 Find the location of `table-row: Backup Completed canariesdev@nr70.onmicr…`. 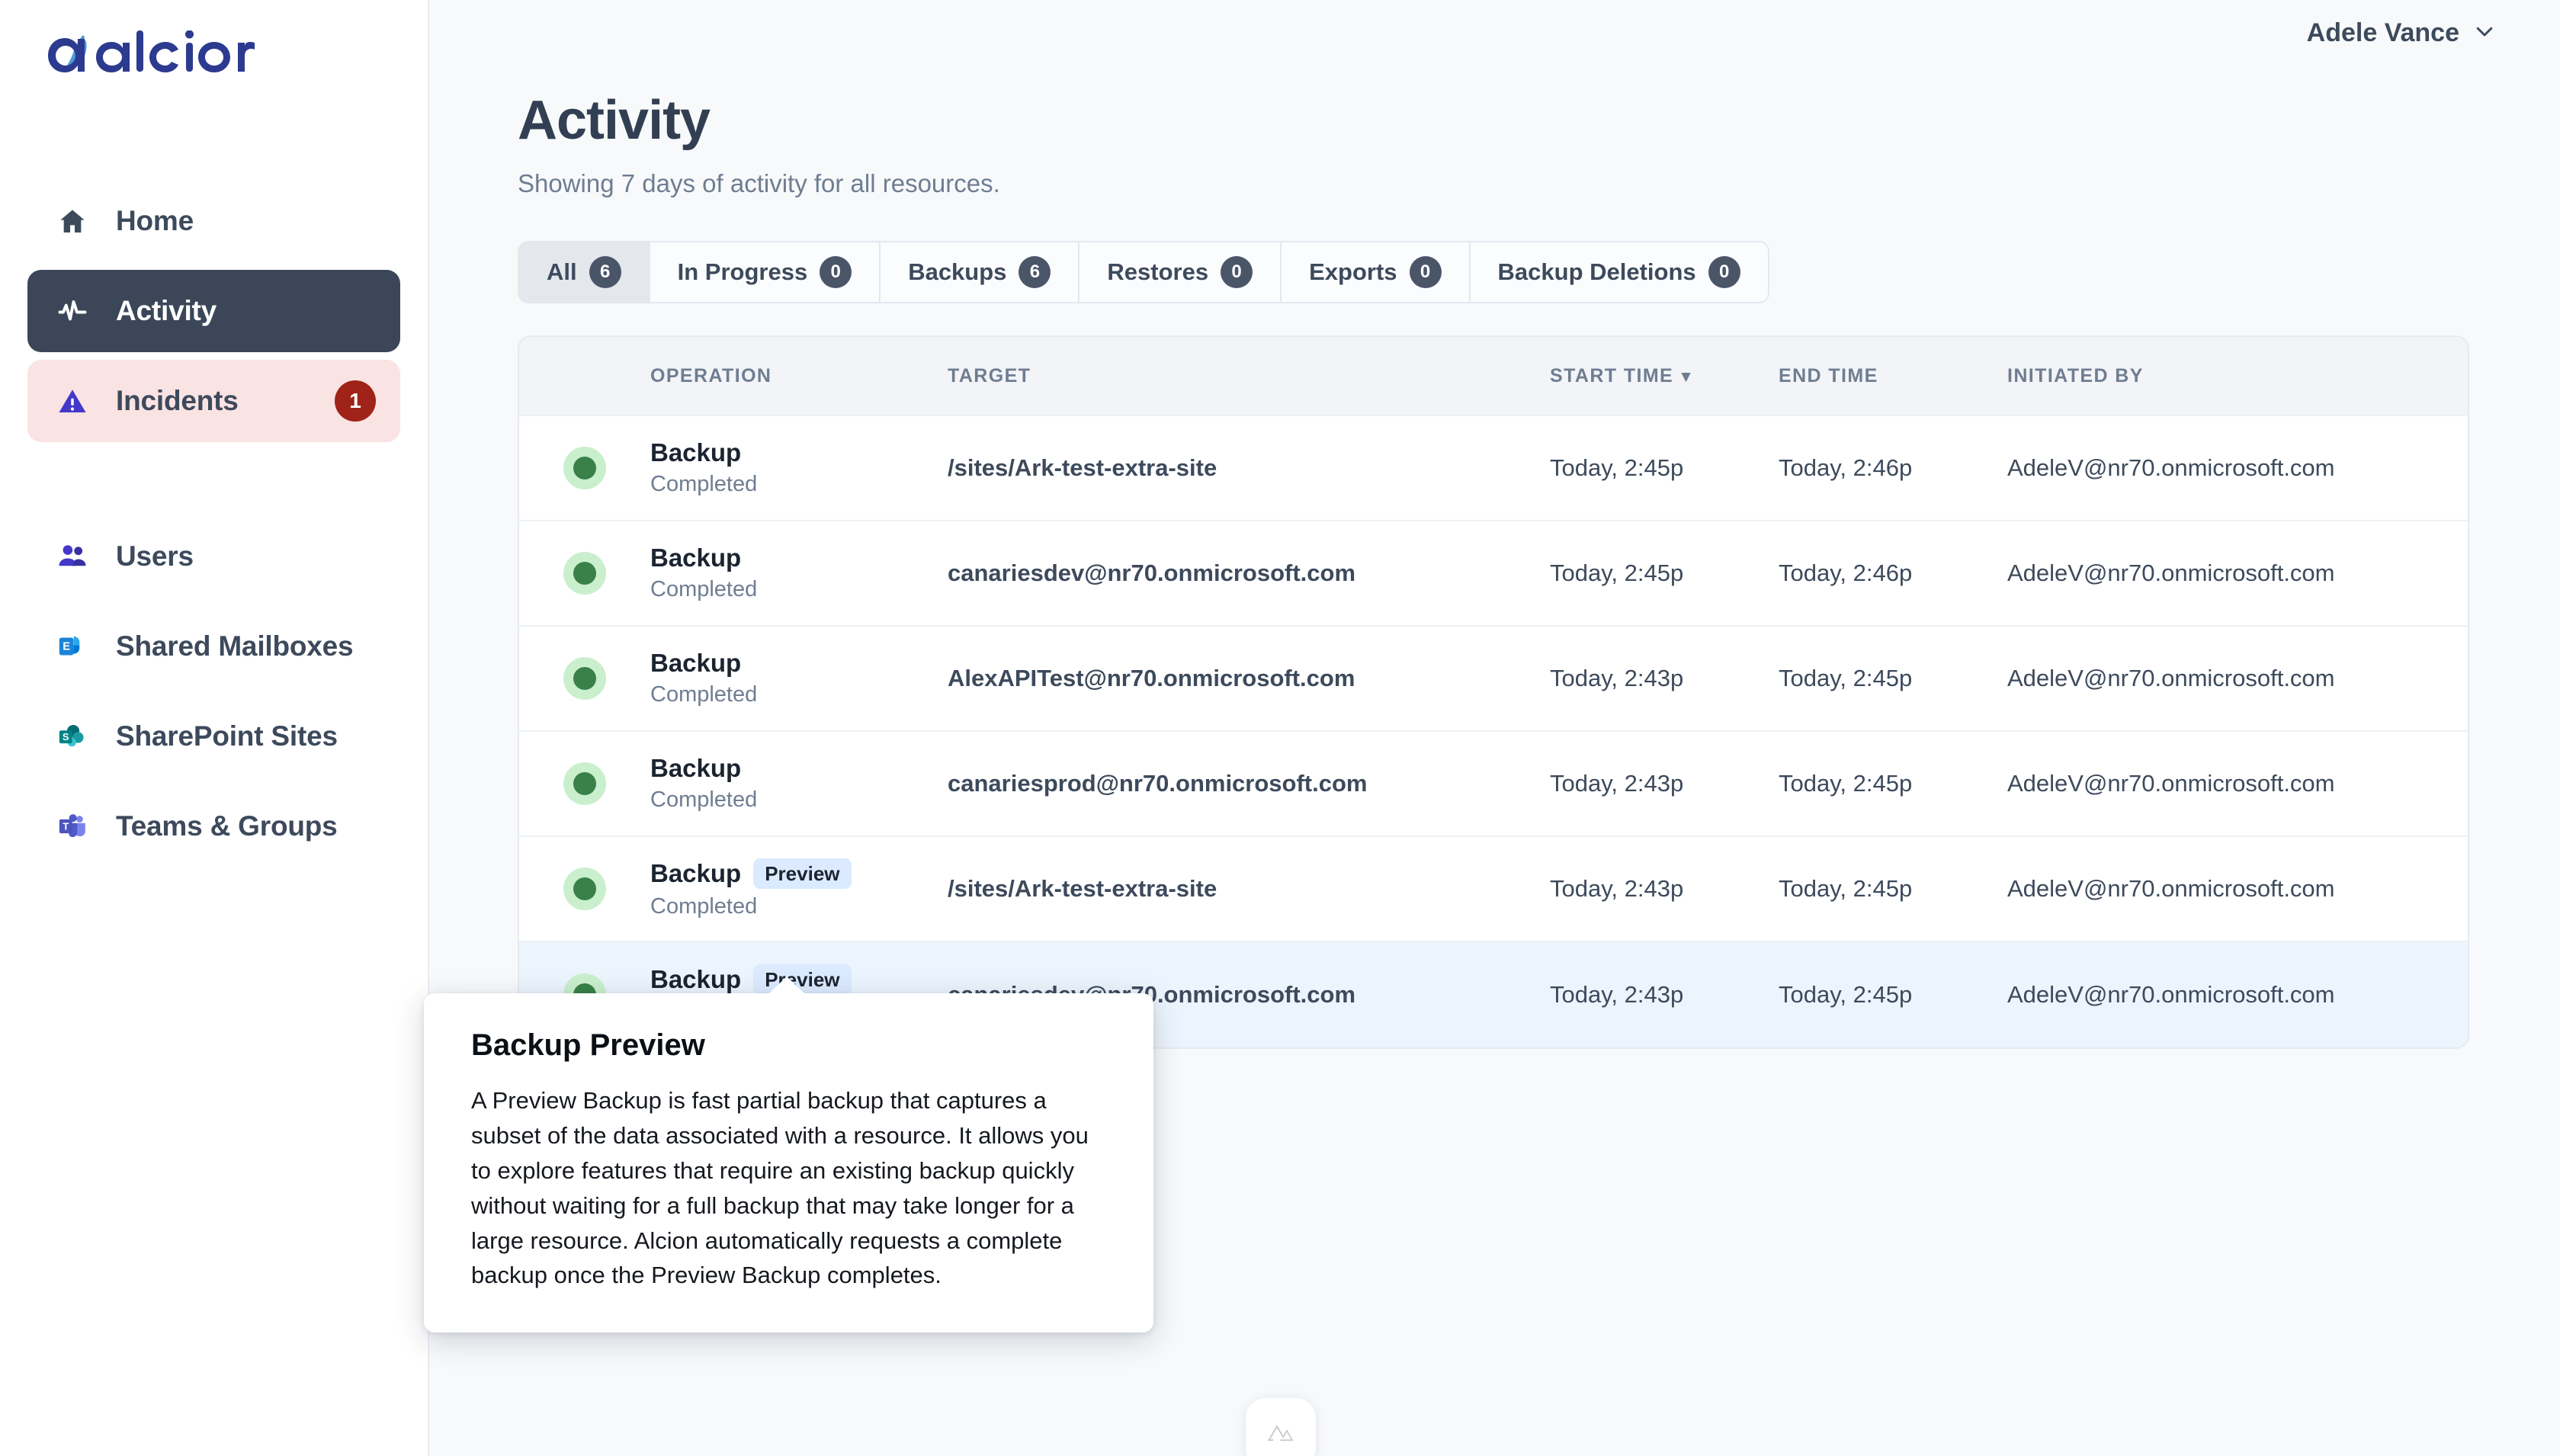

table-row: Backup Completed canariesdev@nr70.onmicr… is located at coordinates (1493, 574).